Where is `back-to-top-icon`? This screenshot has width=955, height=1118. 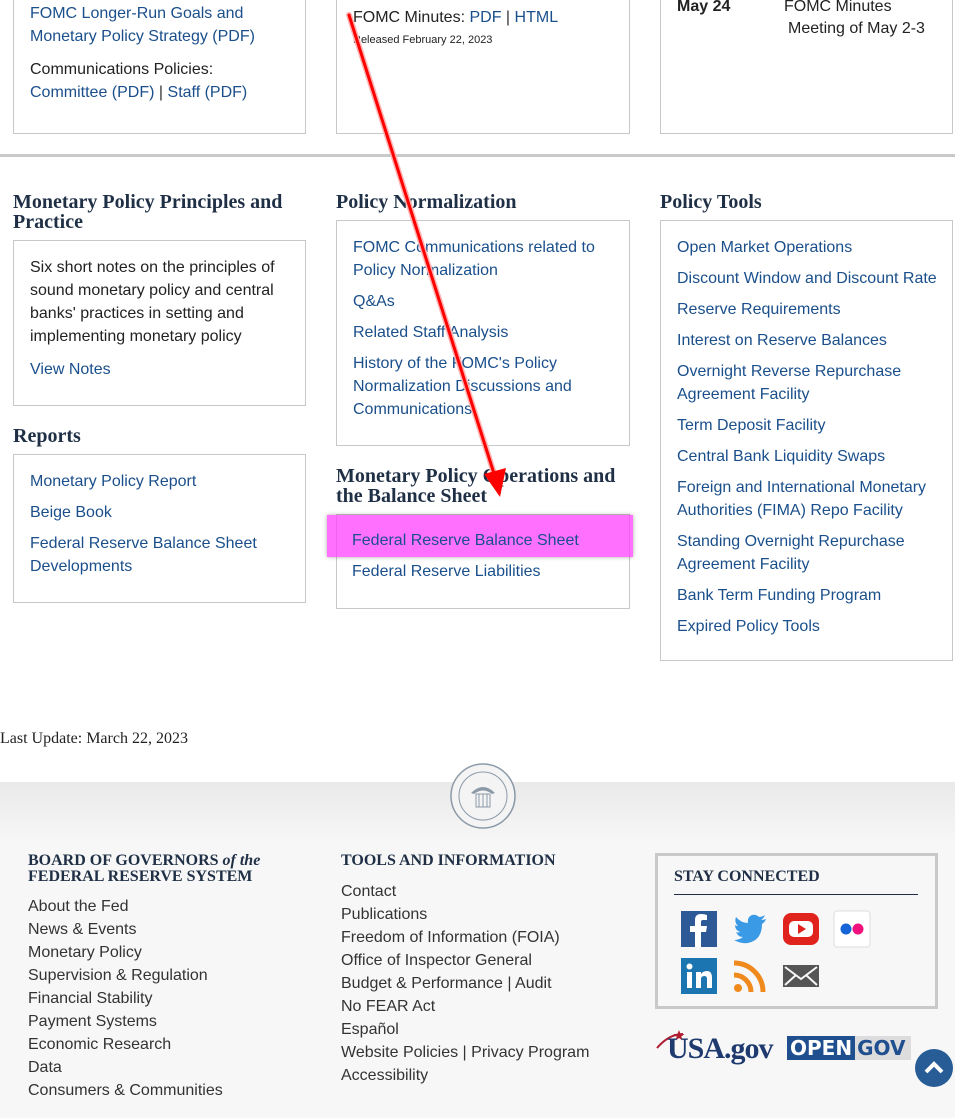
back-to-top-icon is located at coordinates (934, 1067).